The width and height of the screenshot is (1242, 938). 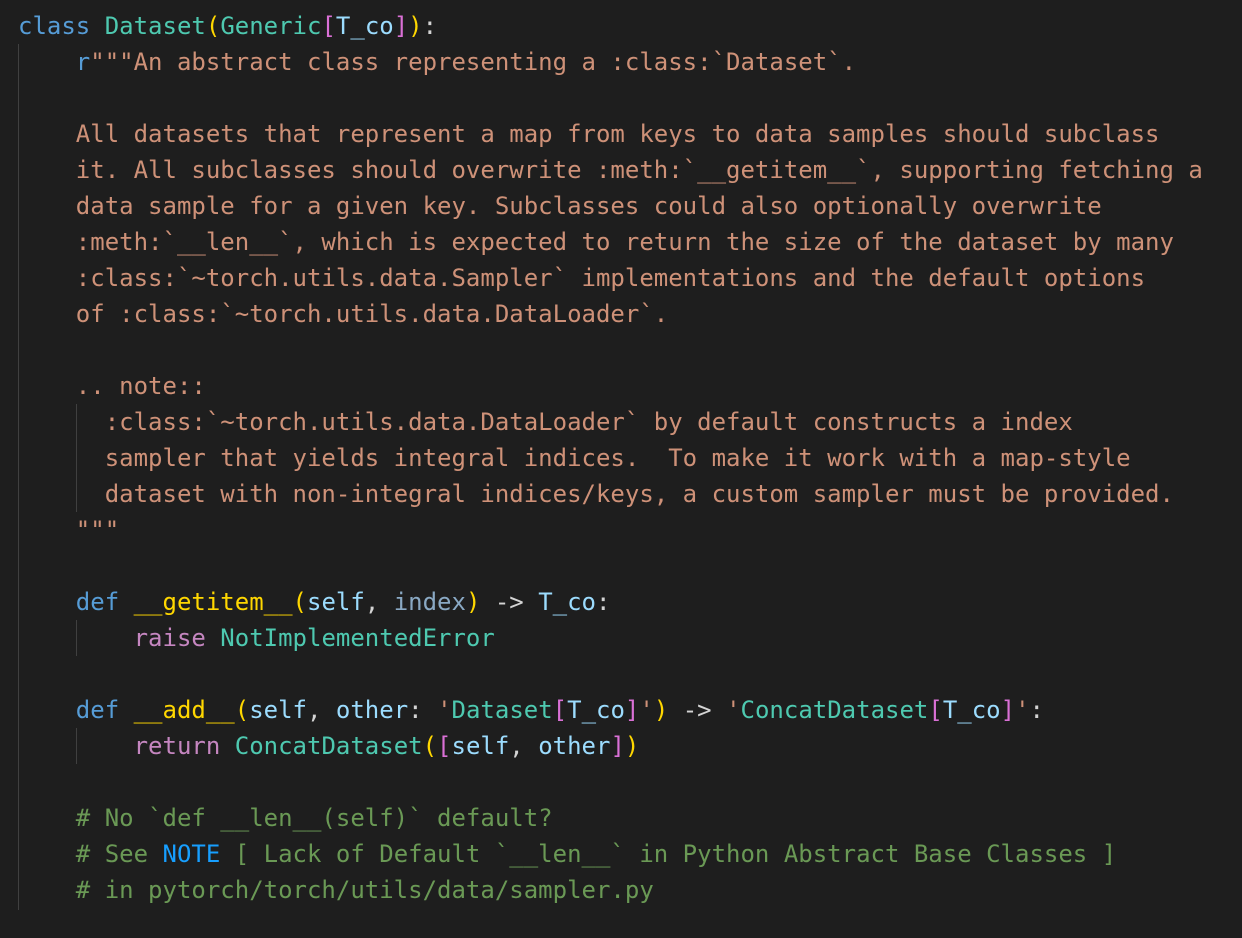 I want to click on code-line: # in pytorch/torch/utils/data/sampler.py, so click(x=336, y=890).